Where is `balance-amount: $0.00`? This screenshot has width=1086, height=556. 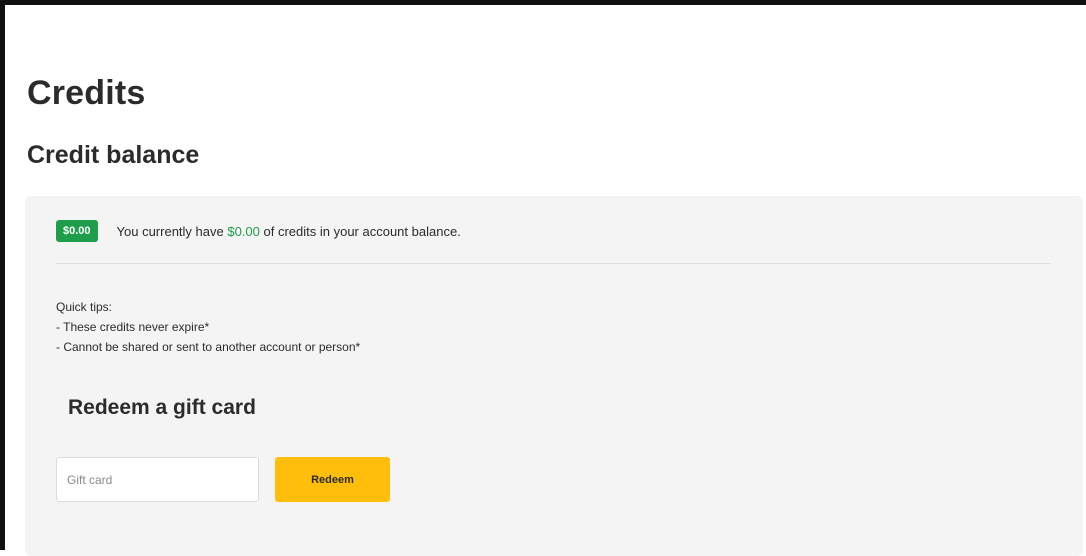 balance-amount: $0.00 is located at coordinates (243, 231).